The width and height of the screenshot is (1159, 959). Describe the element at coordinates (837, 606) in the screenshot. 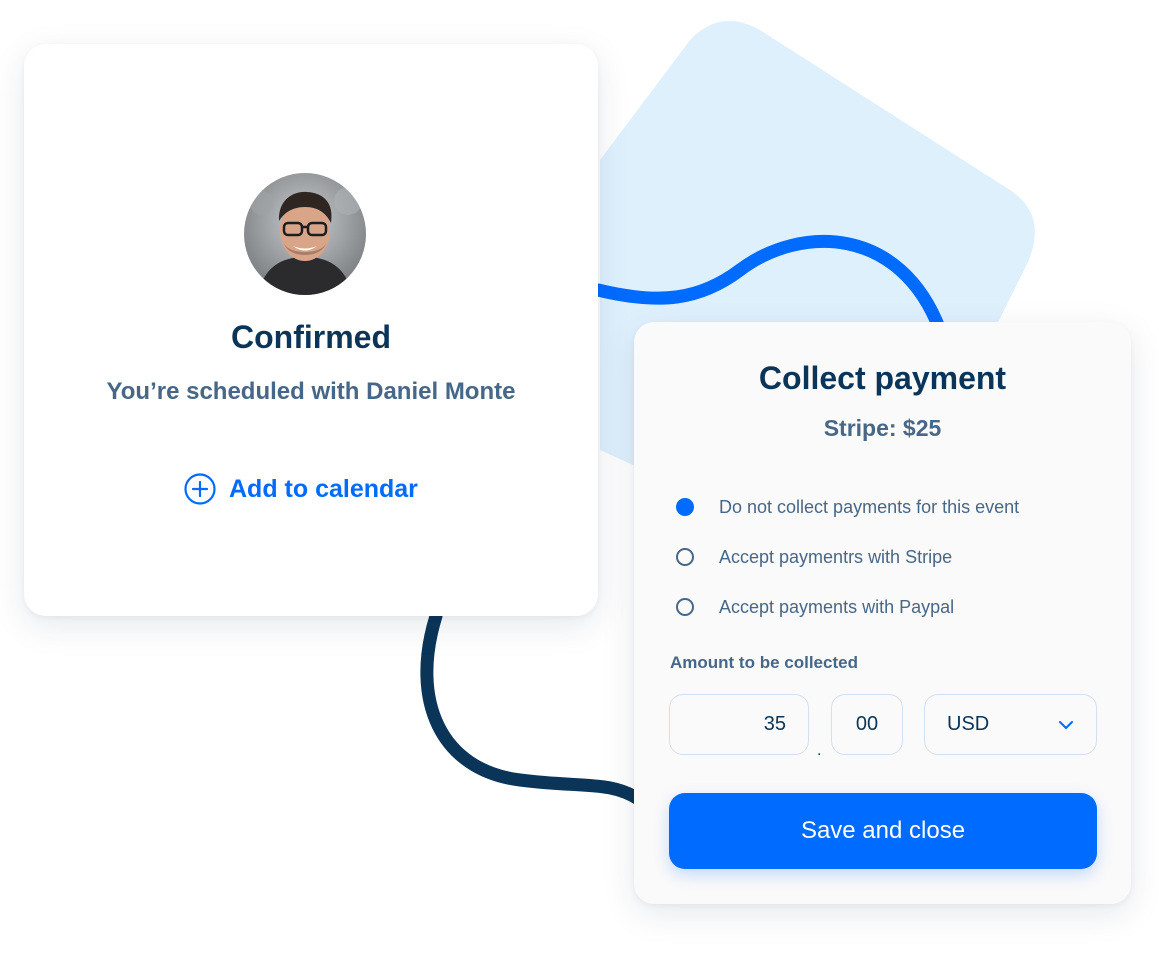

I see `payment-option-label: Accept payments with Paypal` at that location.